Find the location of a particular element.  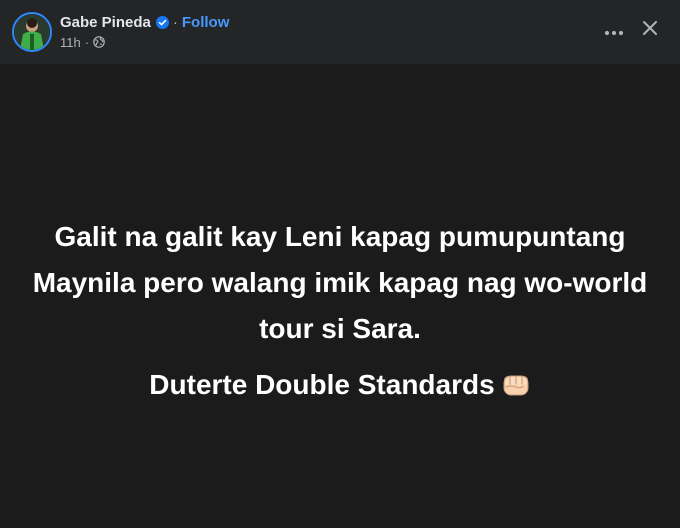

author-name: Gabe Pineda is located at coordinates (105, 22).